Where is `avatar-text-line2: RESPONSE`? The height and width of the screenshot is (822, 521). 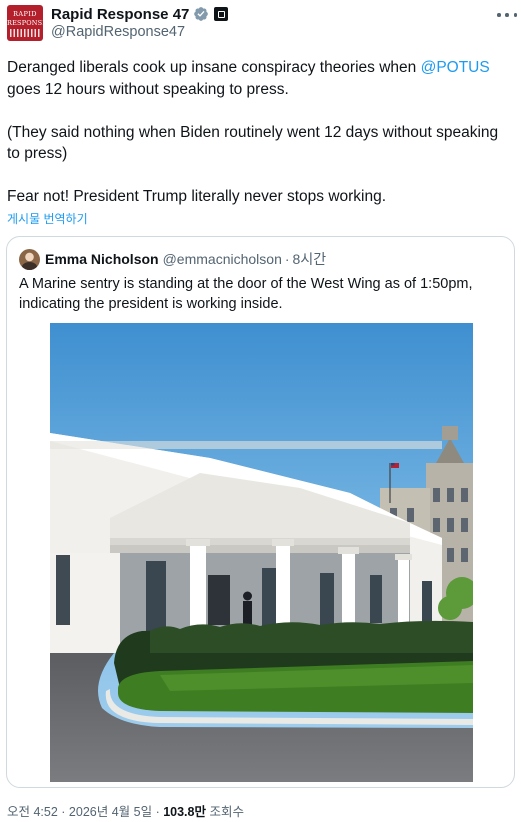
avatar-text-line2: RESPONSE is located at coordinates (25, 23).